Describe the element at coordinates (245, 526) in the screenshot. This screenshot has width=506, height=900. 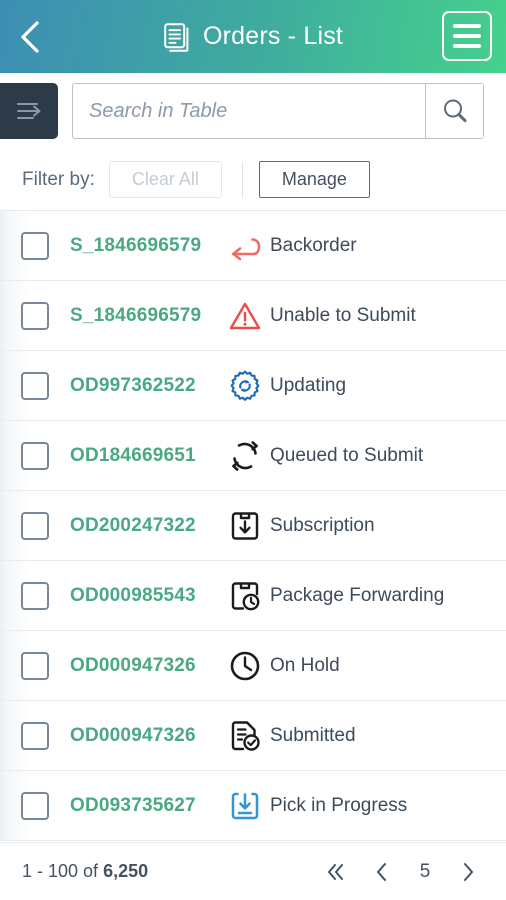
I see `box-download-icon` at that location.